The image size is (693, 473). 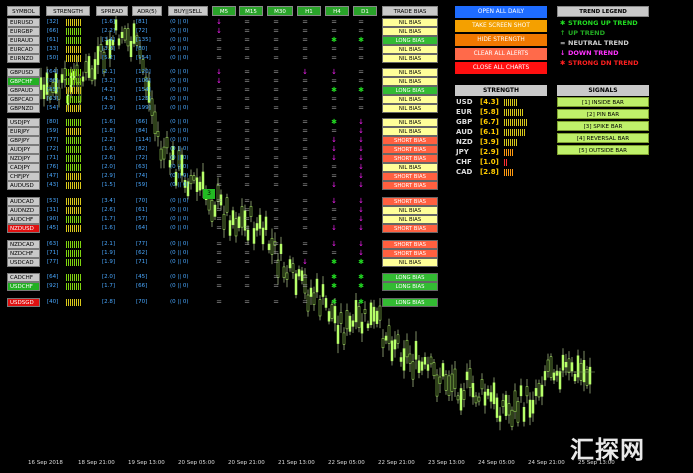 I want to click on symbol-button: AUDCAD, so click(x=23, y=201).